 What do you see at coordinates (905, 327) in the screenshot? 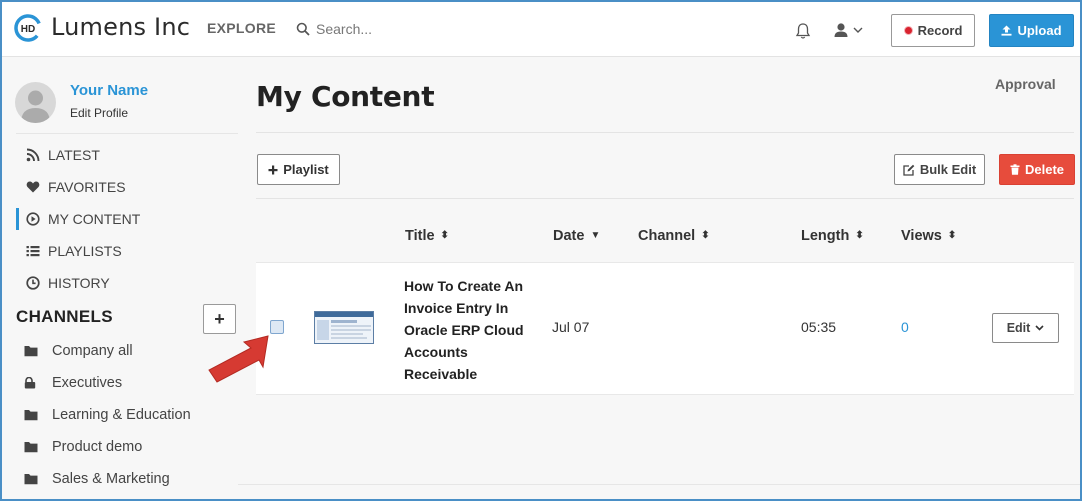
I see `video-views: 0` at bounding box center [905, 327].